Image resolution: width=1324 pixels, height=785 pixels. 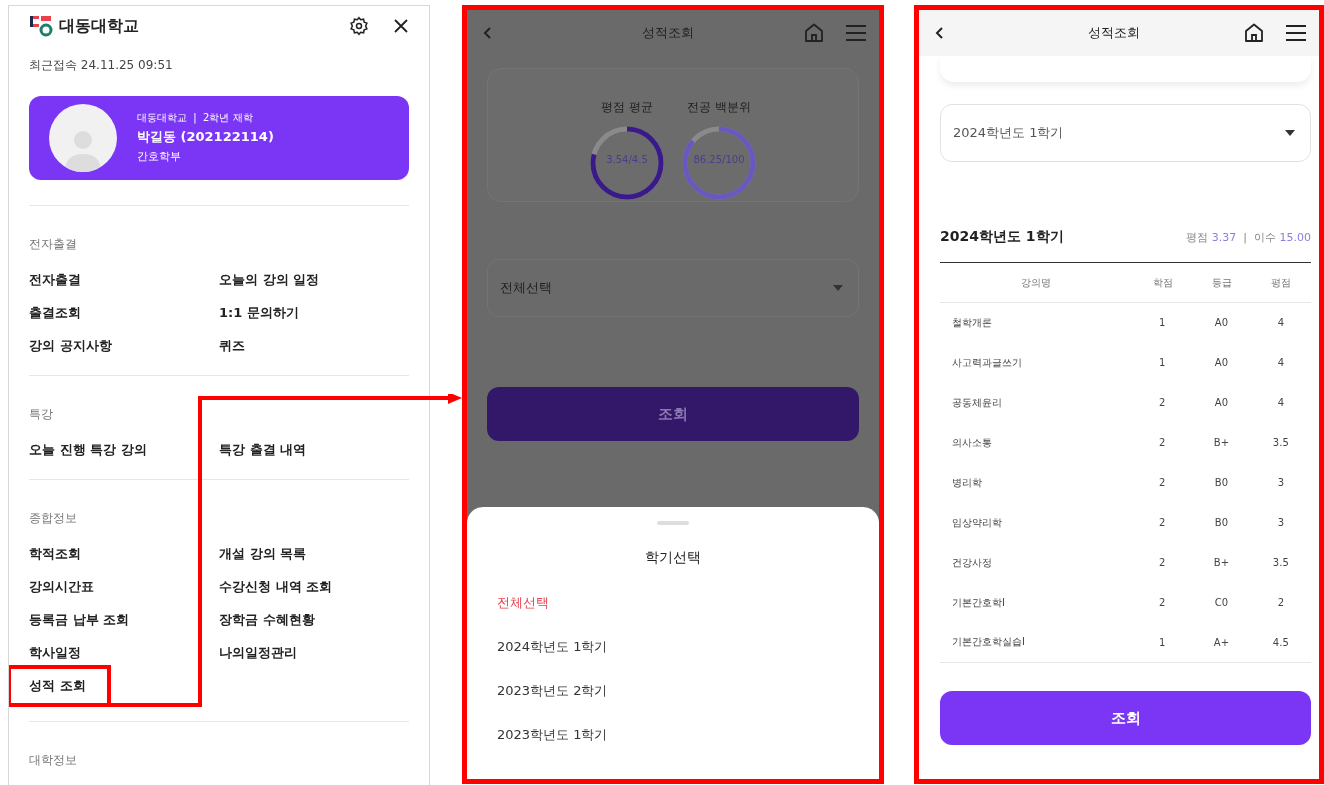 I want to click on table-cell-text: 기본간호학I, so click(x=978, y=602).